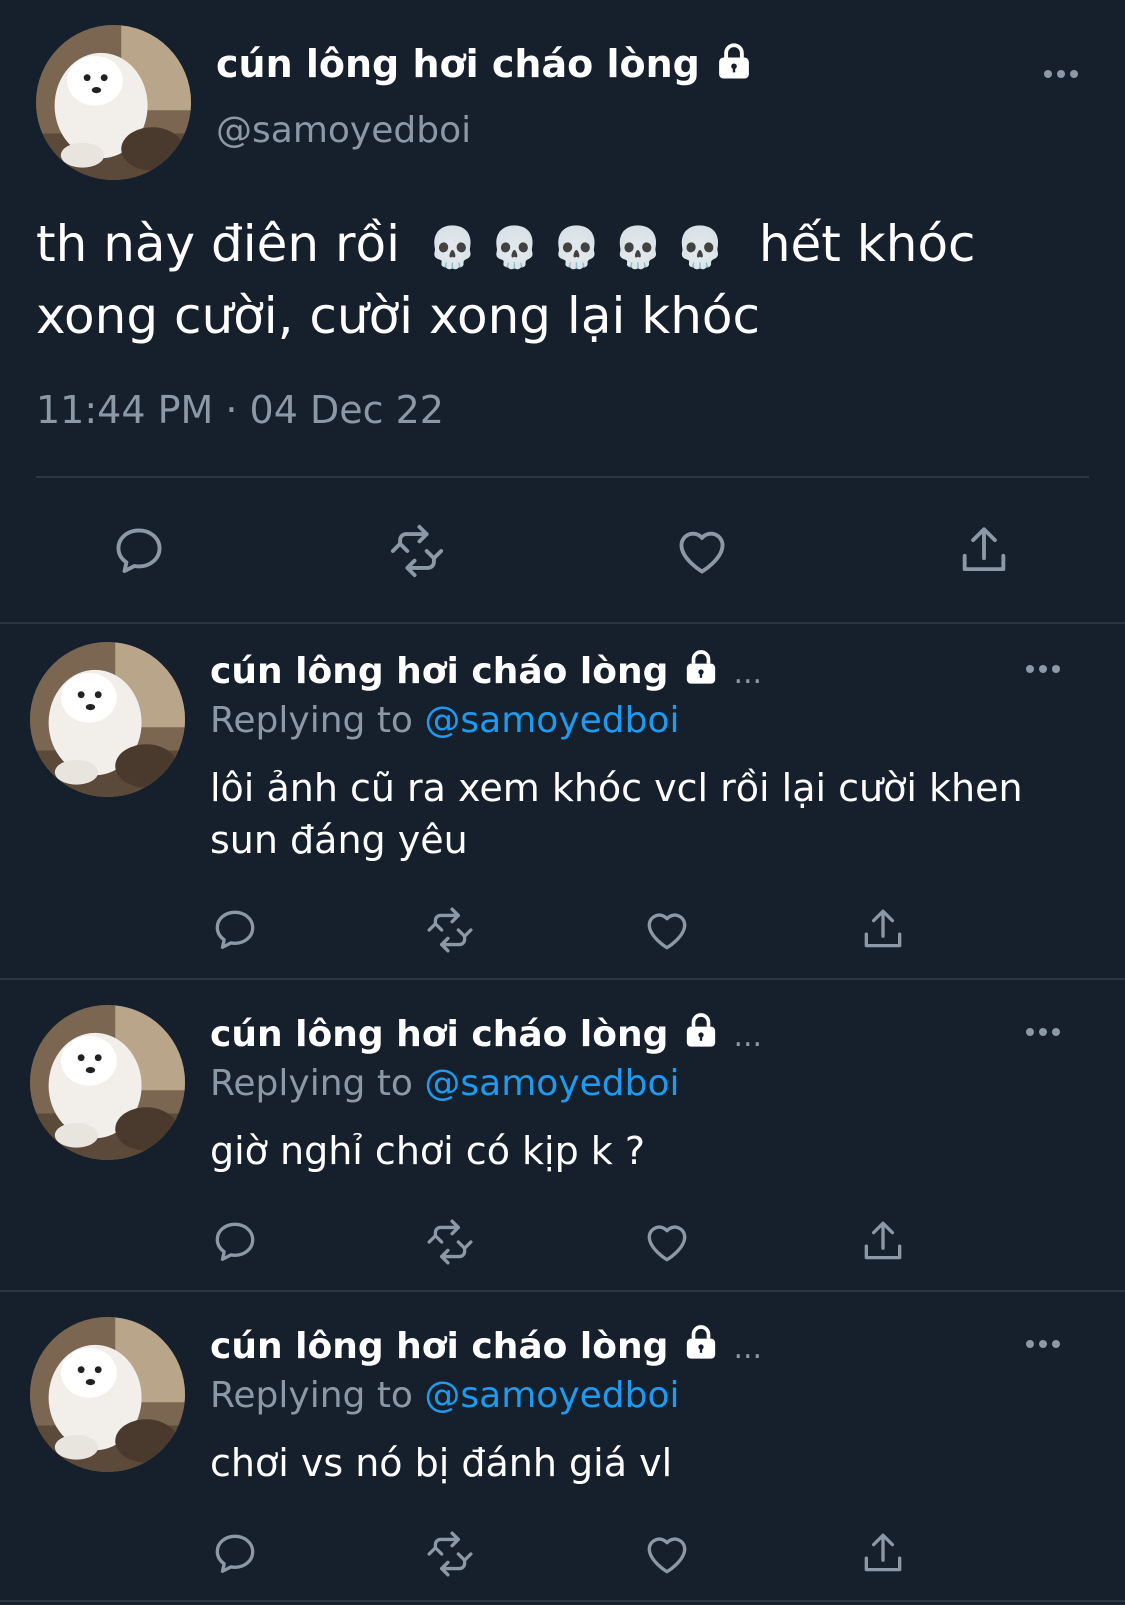 Image resolution: width=1125 pixels, height=1605 pixels. I want to click on reply-text-line: giờ nghỉ chơi có kịp k ?, so click(428, 1151).